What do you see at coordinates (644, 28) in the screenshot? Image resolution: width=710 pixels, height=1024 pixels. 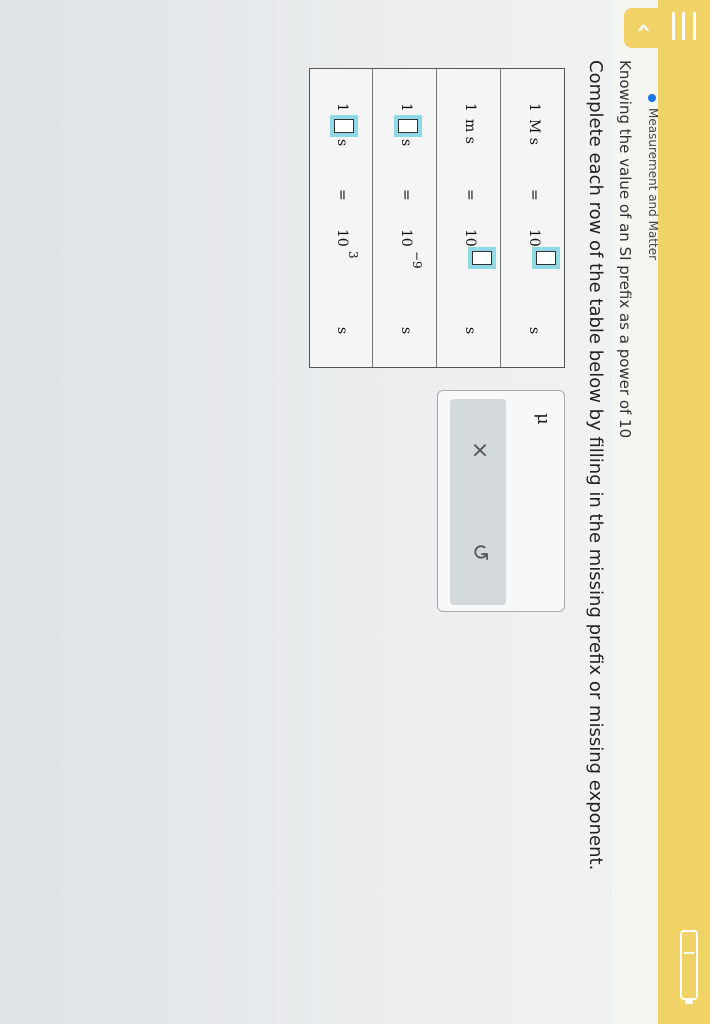 I see `back-chevron-icon: ‹` at bounding box center [644, 28].